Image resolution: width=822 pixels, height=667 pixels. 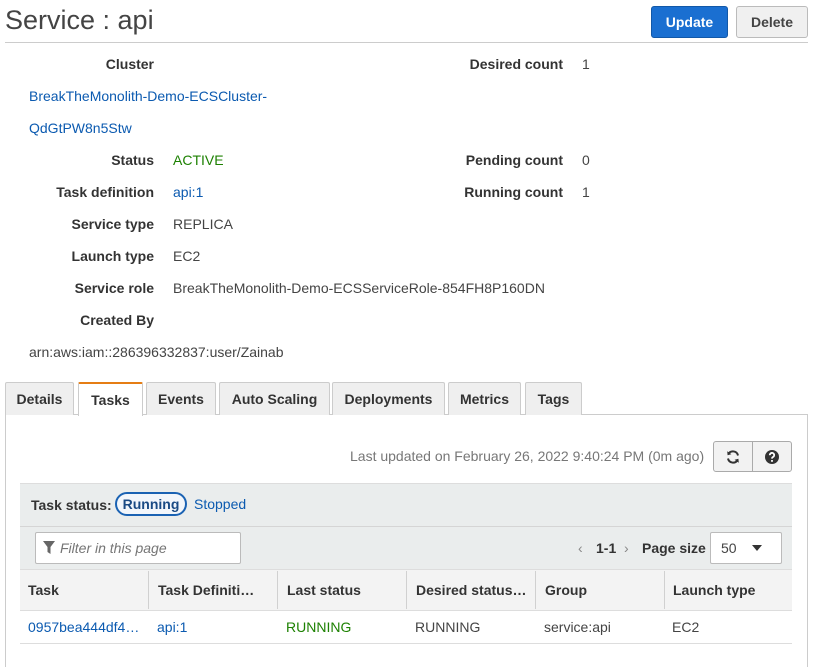 What do you see at coordinates (553, 398) in the screenshot?
I see `tab-tags: Tags` at bounding box center [553, 398].